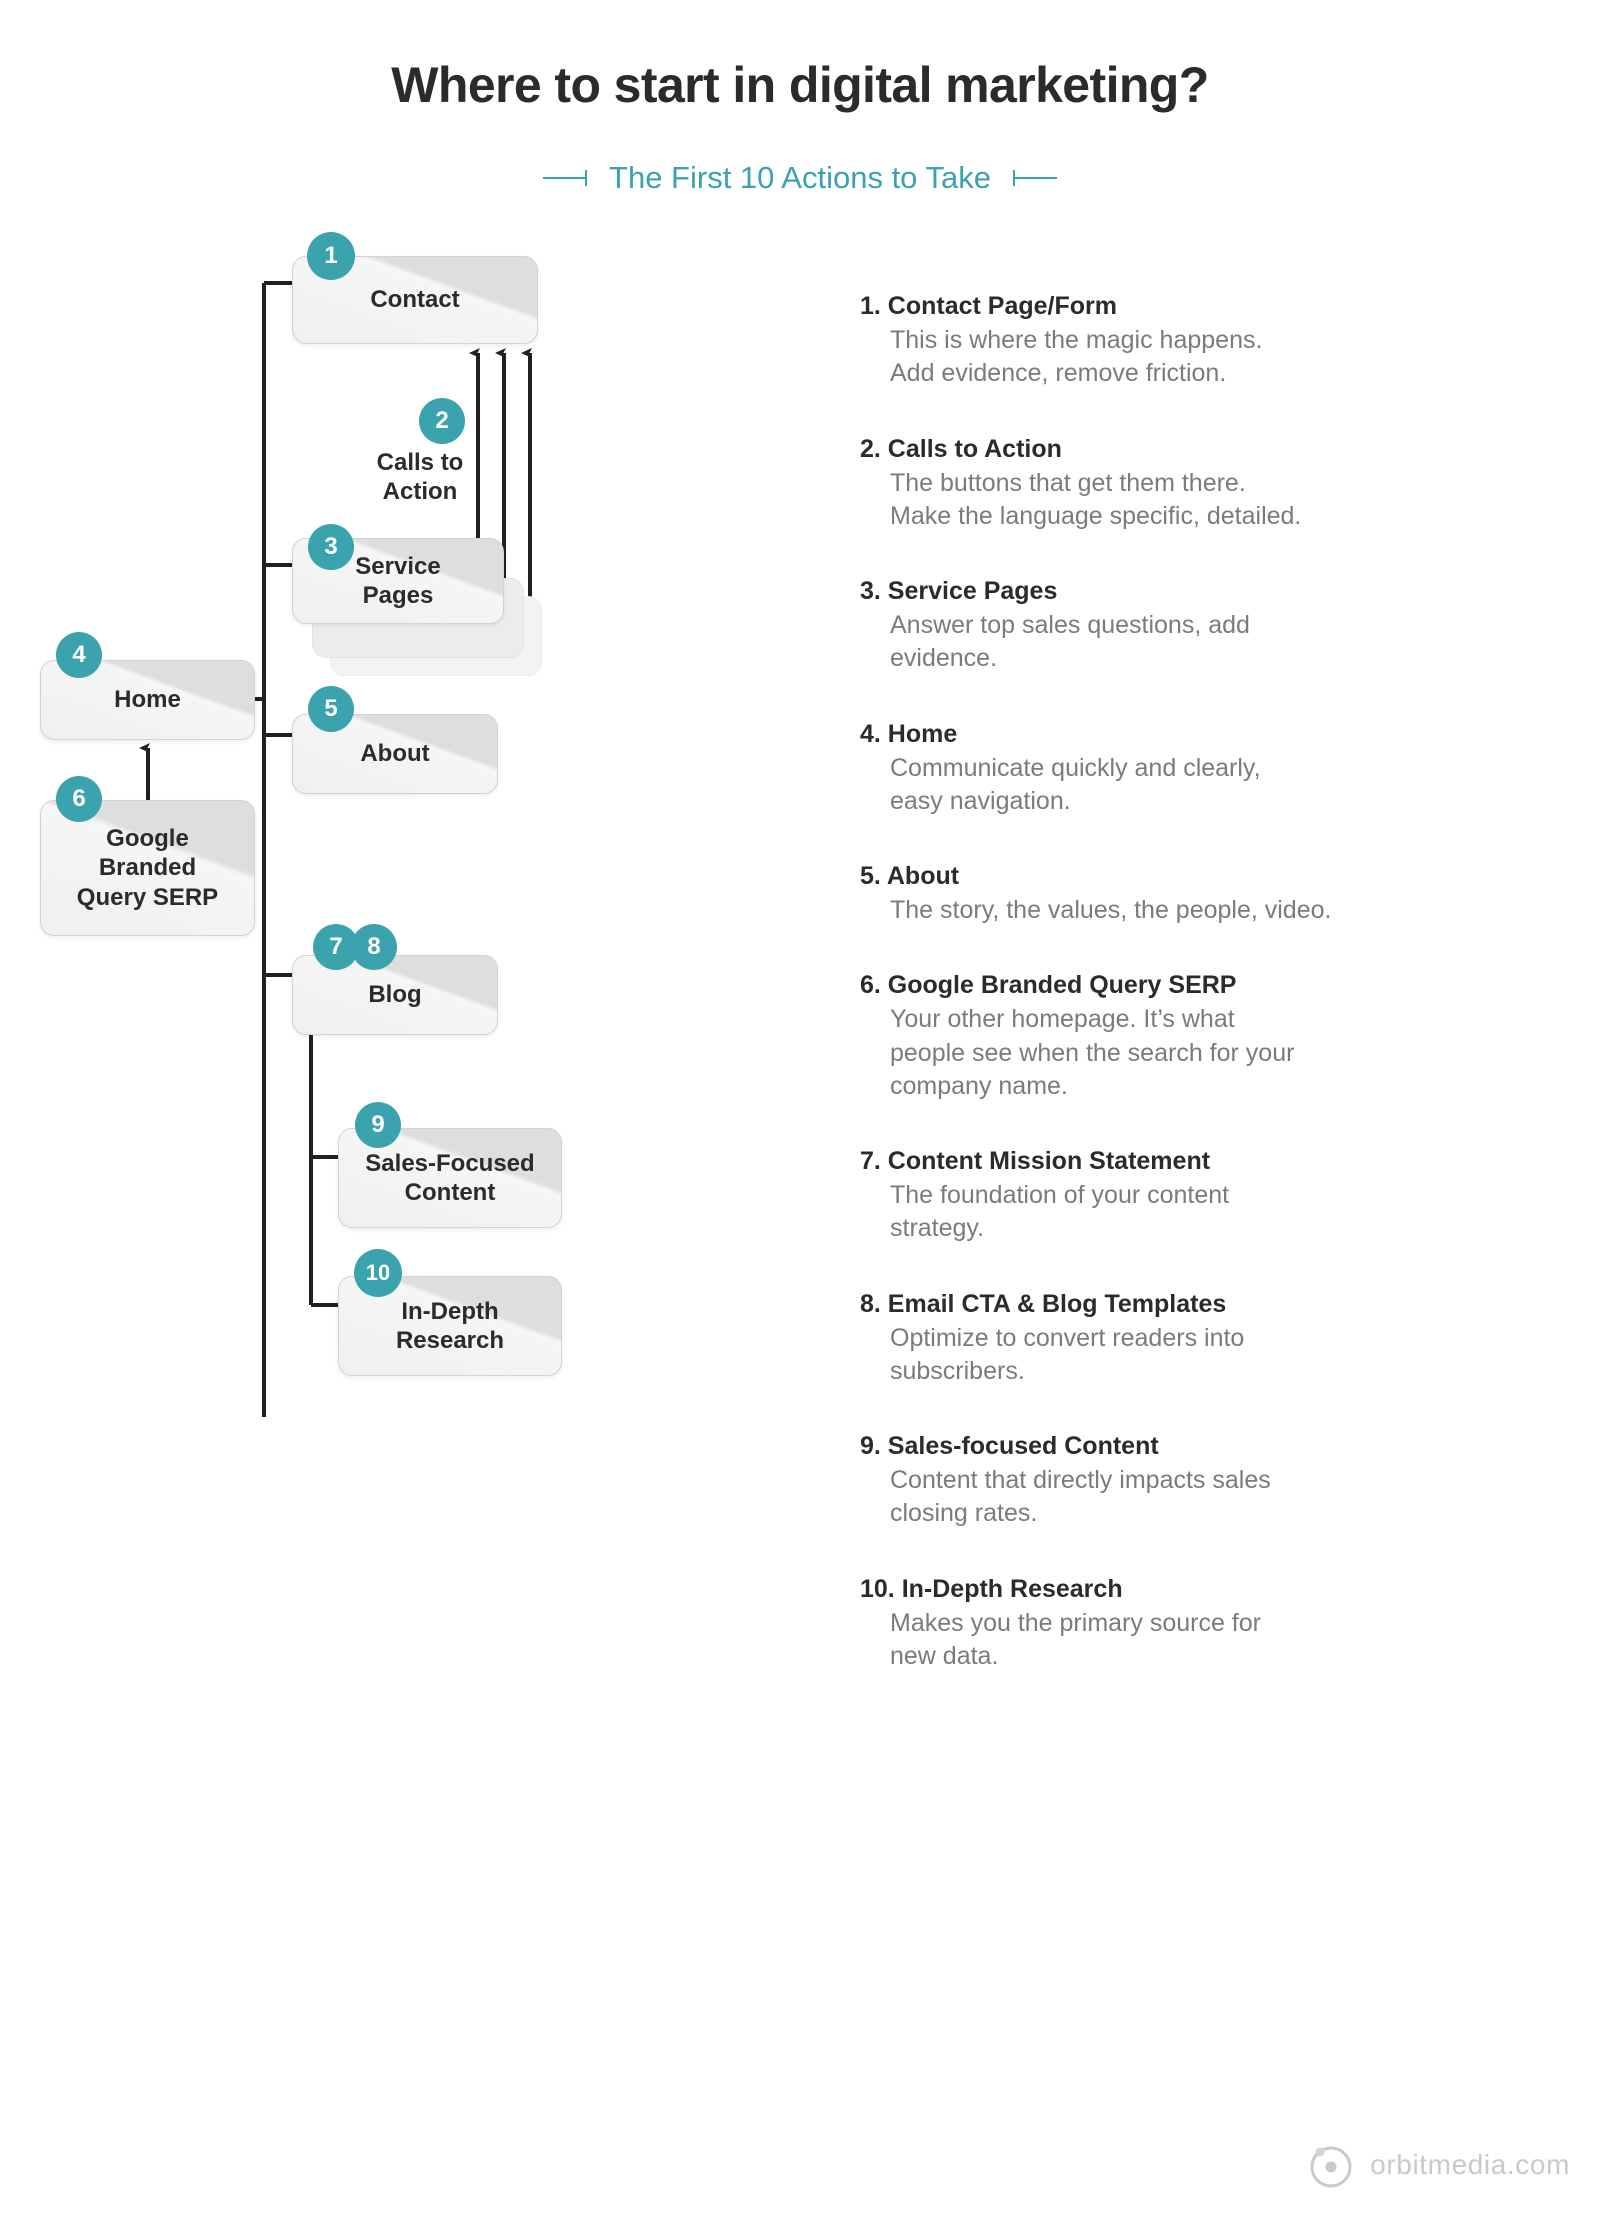 This screenshot has width=1600, height=2216. I want to click on node-sales-label: Sales-Focused Content, so click(449, 1178).